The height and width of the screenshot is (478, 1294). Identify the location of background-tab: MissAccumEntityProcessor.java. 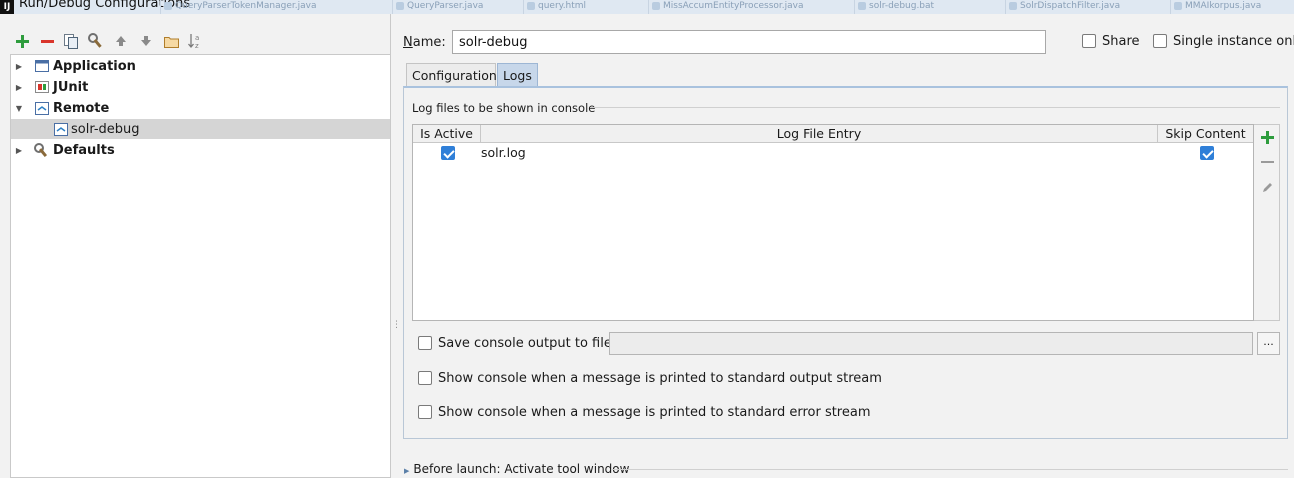
(726, 7).